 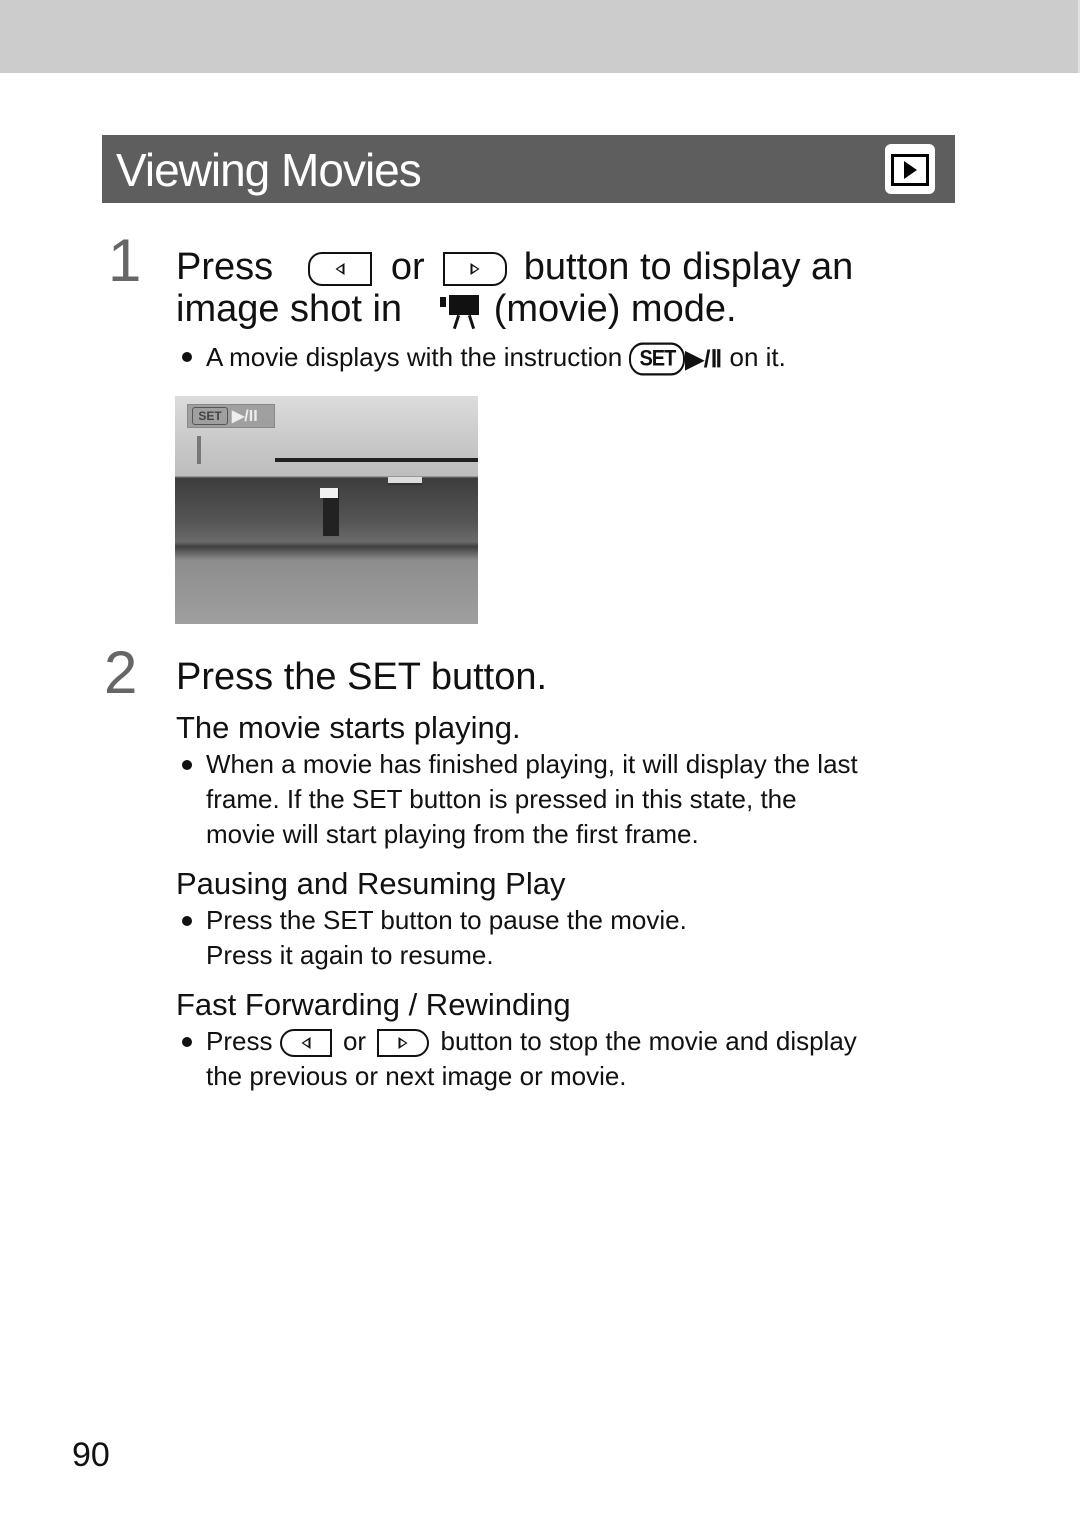 What do you see at coordinates (648, 1041) in the screenshot?
I see `text-rest: button to stop the movie and display` at bounding box center [648, 1041].